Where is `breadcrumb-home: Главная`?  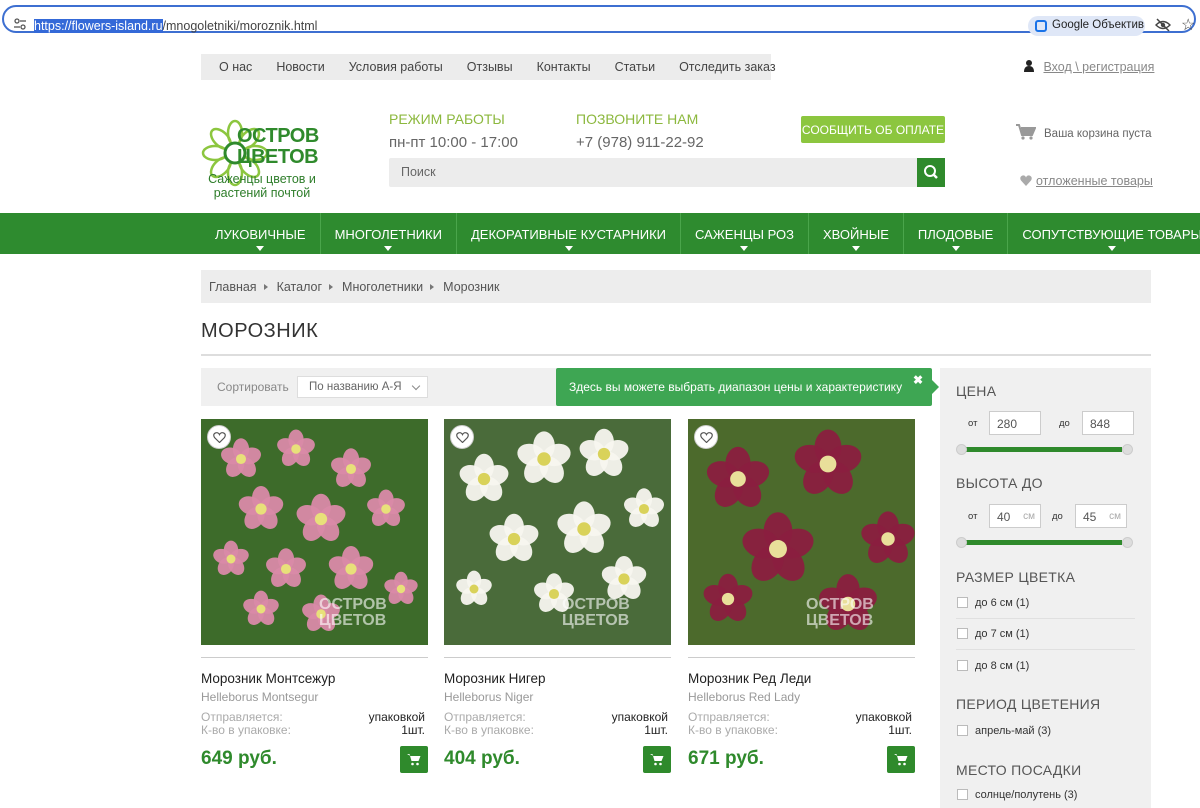 breadcrumb-home: Главная is located at coordinates (233, 287).